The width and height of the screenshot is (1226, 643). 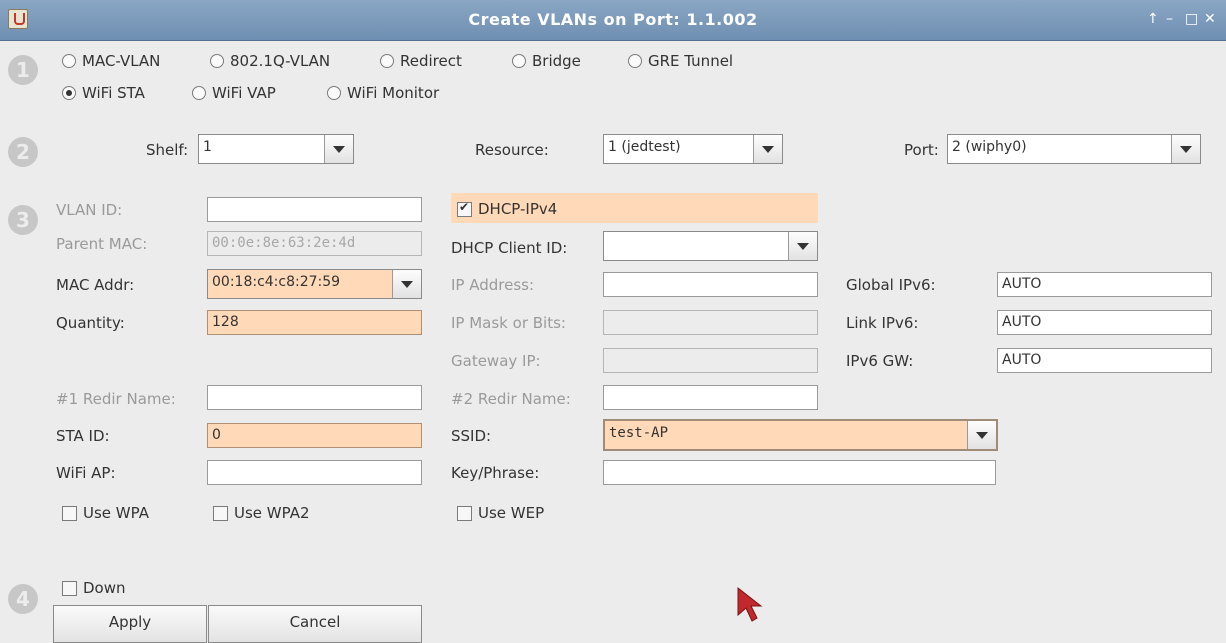 I want to click on key-phrase-input, so click(x=799, y=472).